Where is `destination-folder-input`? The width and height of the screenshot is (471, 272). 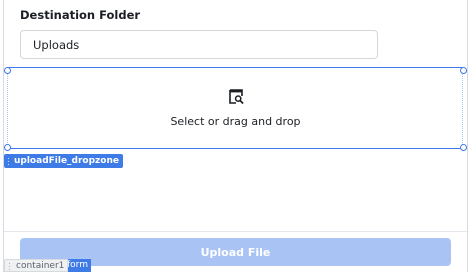 destination-folder-input is located at coordinates (199, 44).